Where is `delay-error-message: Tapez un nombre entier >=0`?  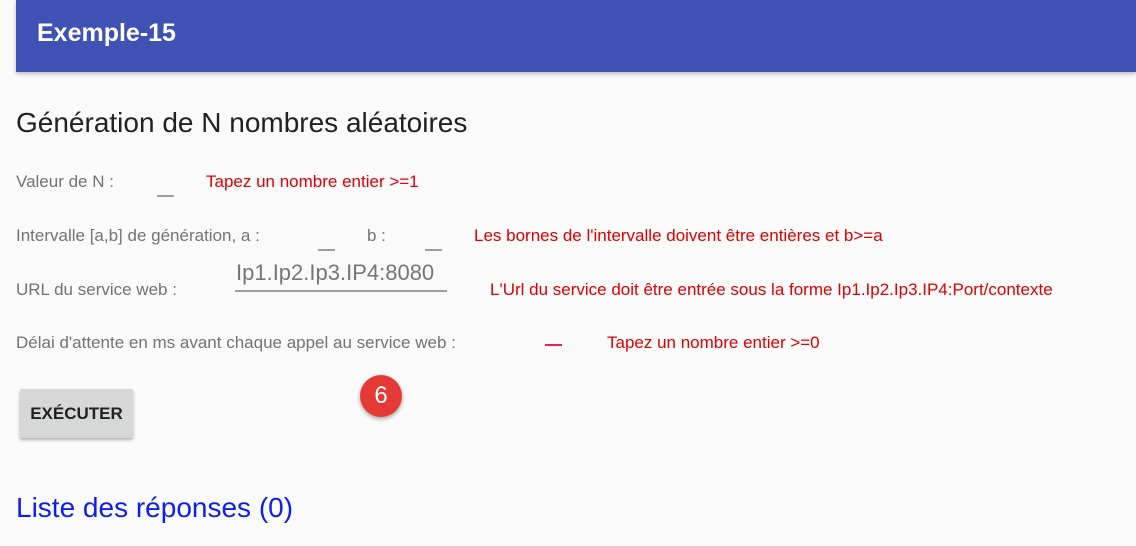
delay-error-message: Tapez un nombre entier >=0 is located at coordinates (713, 342).